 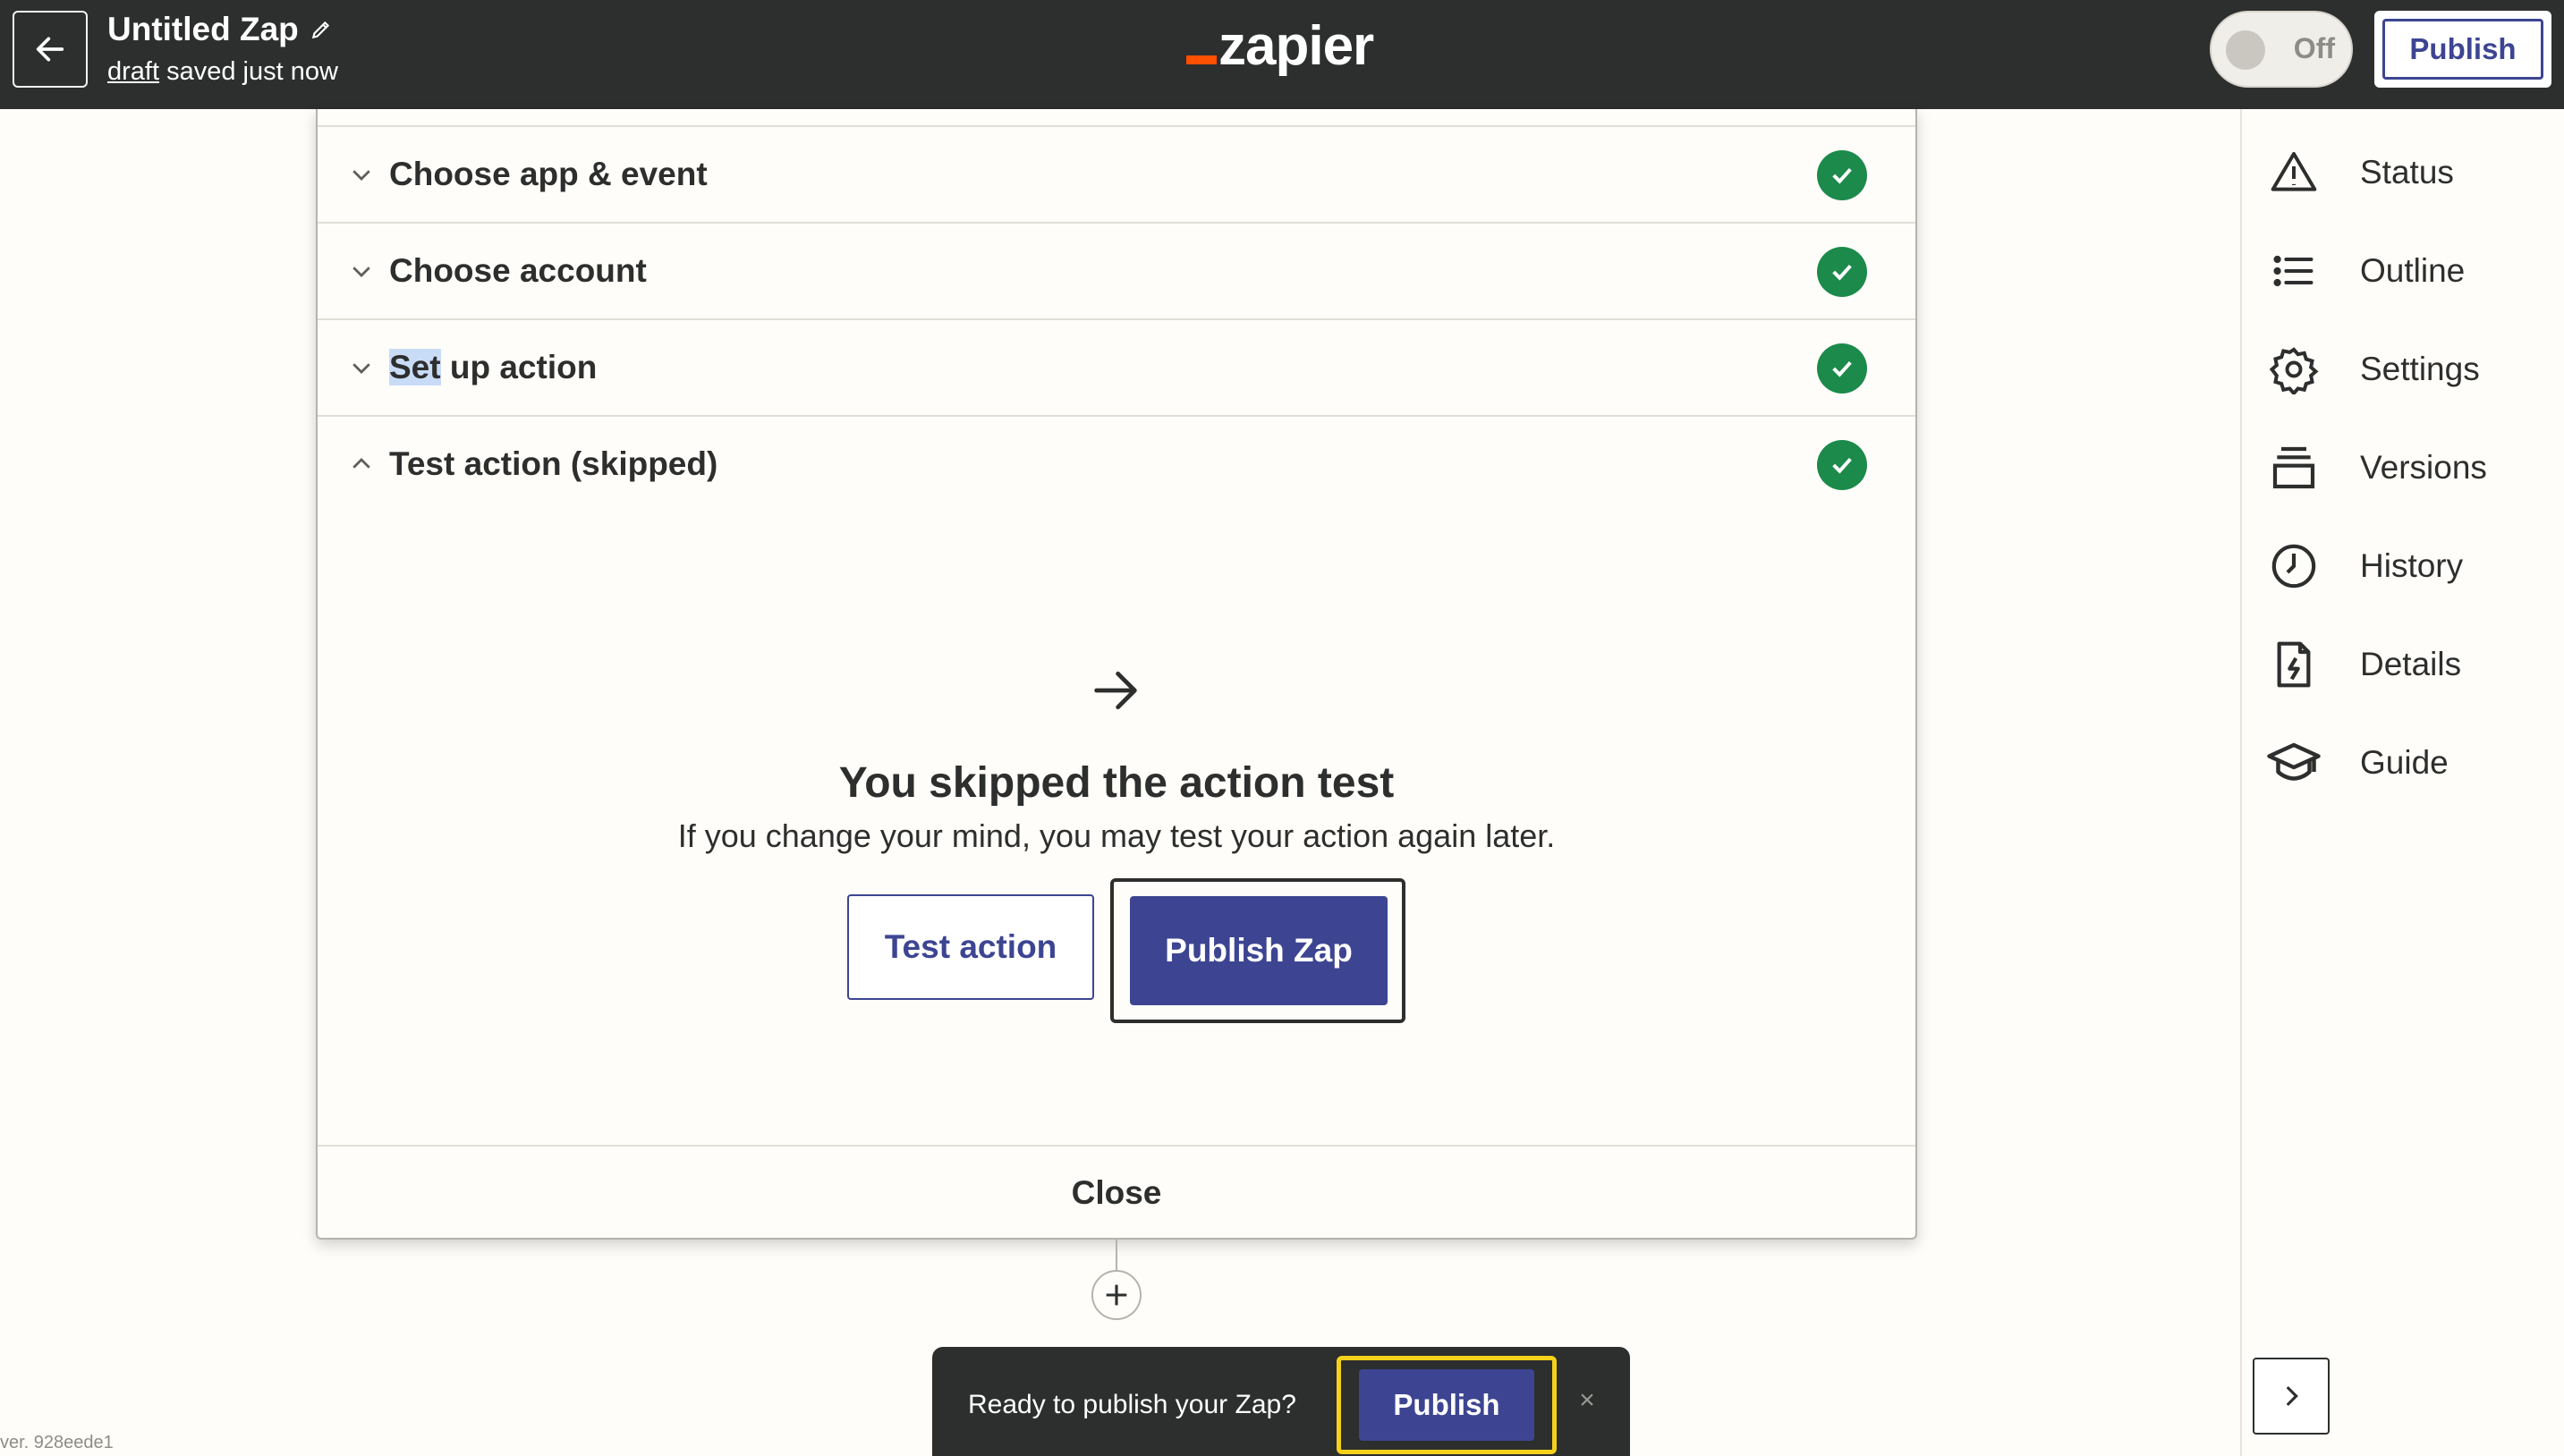 I want to click on version-label: ver. 928eede1, so click(x=57, y=1442).